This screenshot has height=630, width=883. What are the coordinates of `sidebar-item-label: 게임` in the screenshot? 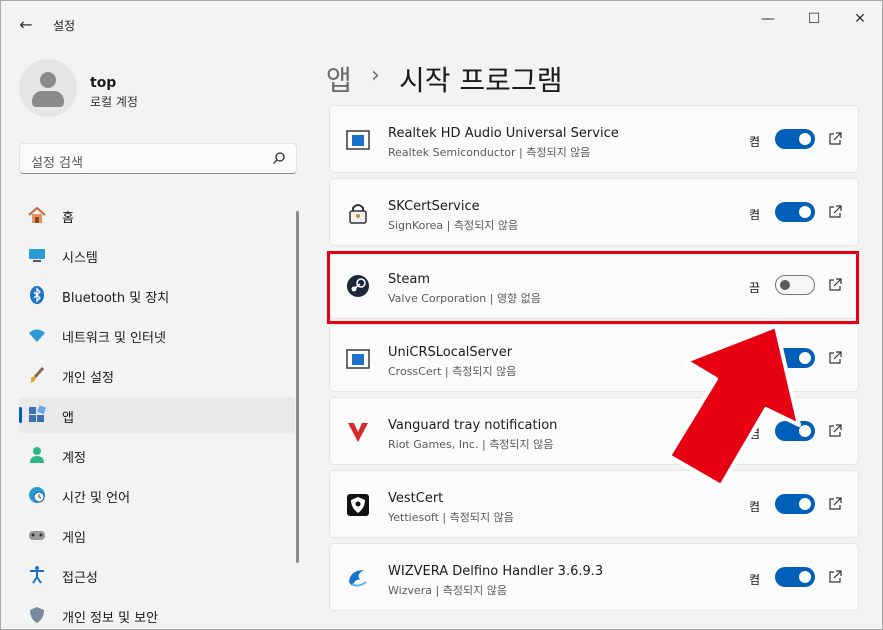 It's located at (74, 538).